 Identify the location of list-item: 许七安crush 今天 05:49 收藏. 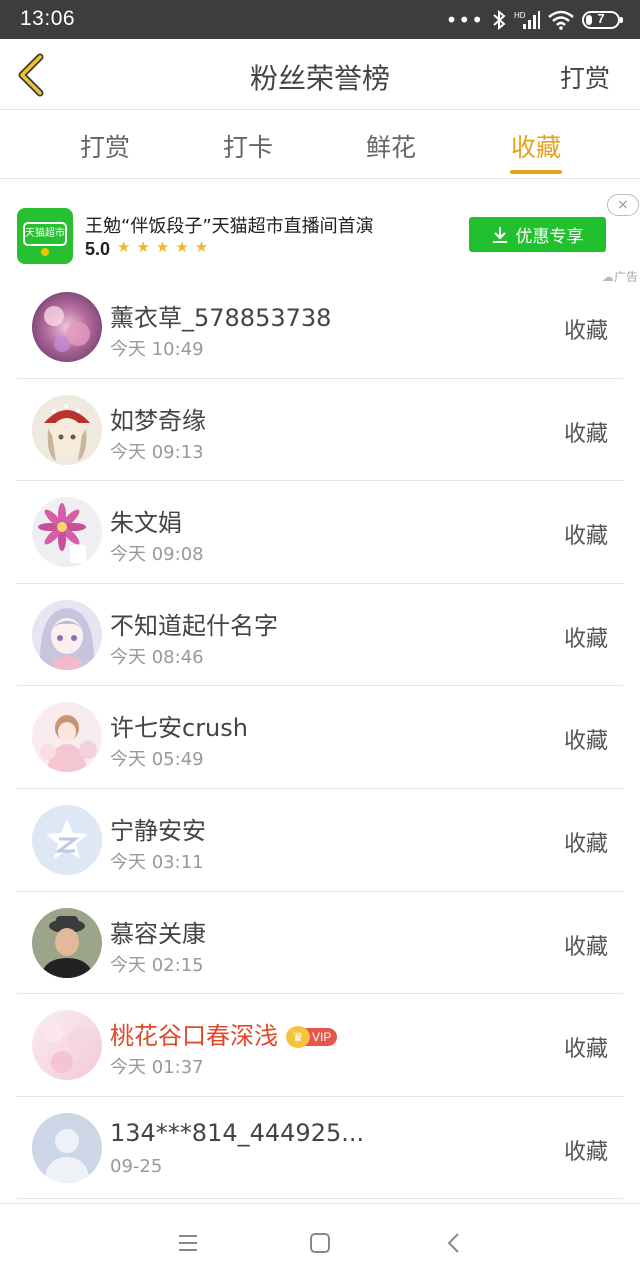
(320, 737).